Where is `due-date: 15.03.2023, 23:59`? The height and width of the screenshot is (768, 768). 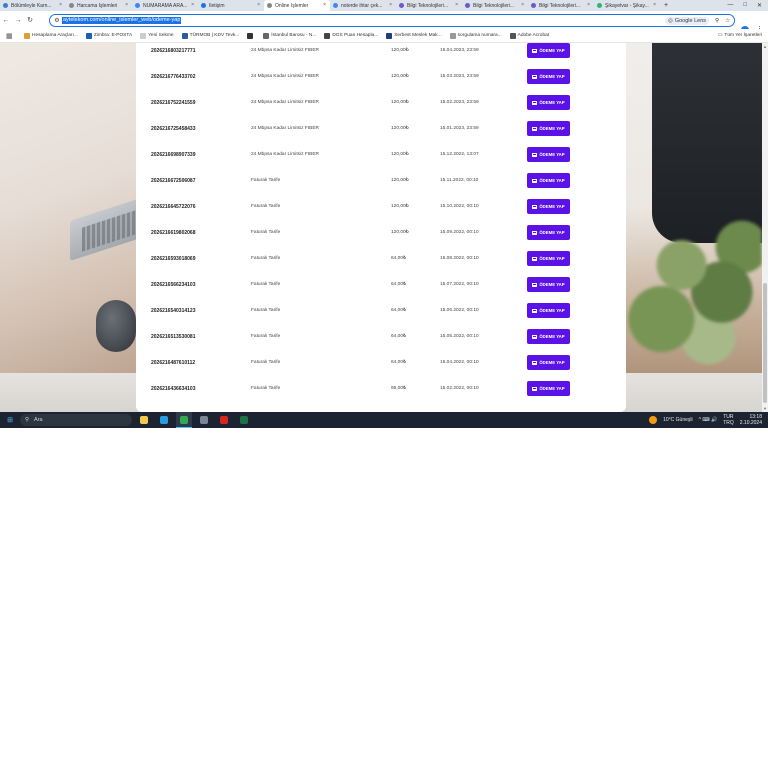 due-date: 15.03.2023, 23:59 is located at coordinates (459, 76).